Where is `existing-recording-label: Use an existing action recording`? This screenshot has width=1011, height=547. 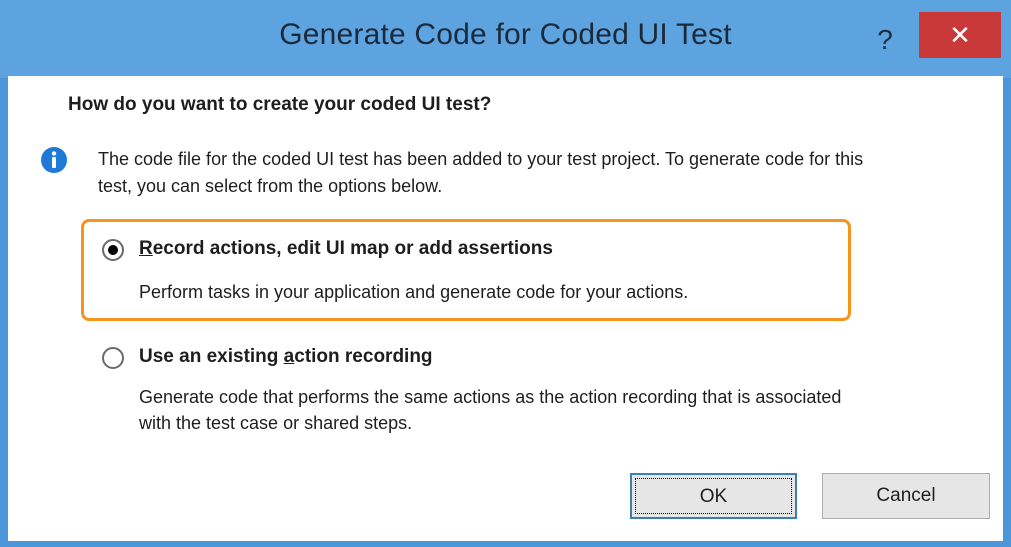
existing-recording-label: Use an existing action recording is located at coordinates (286, 357).